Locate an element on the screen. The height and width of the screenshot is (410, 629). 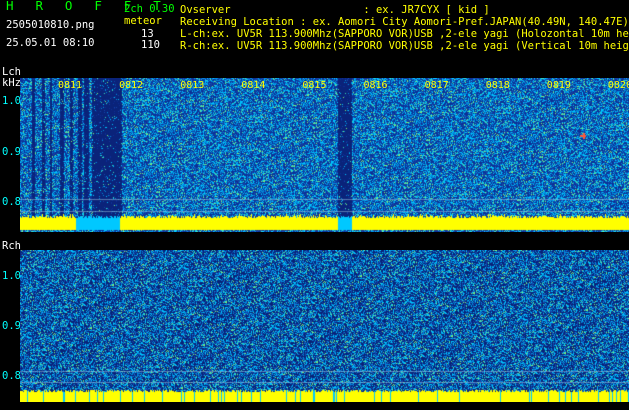
lch-ytick-1-0: 1.0 is located at coordinates (11, 101).